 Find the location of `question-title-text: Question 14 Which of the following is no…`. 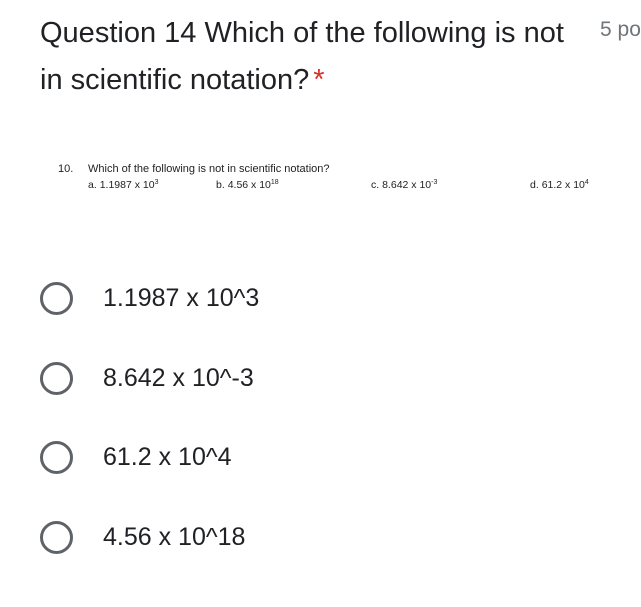

question-title-text: Question 14 Which of the following is no… is located at coordinates (302, 56).